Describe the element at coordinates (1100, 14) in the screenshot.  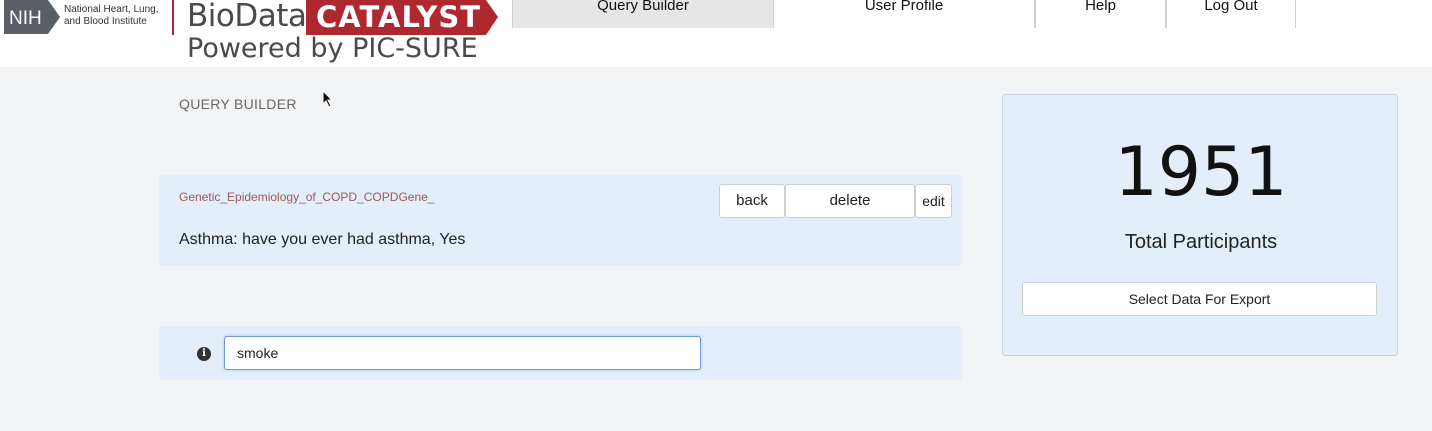
I see `tab-help: Help` at that location.